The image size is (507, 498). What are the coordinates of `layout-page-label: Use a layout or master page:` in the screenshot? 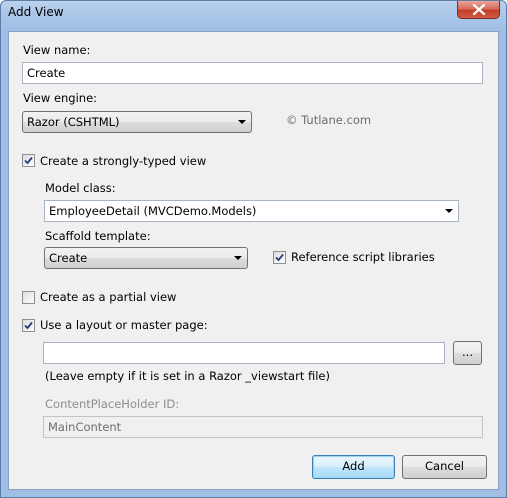 It's located at (124, 325).